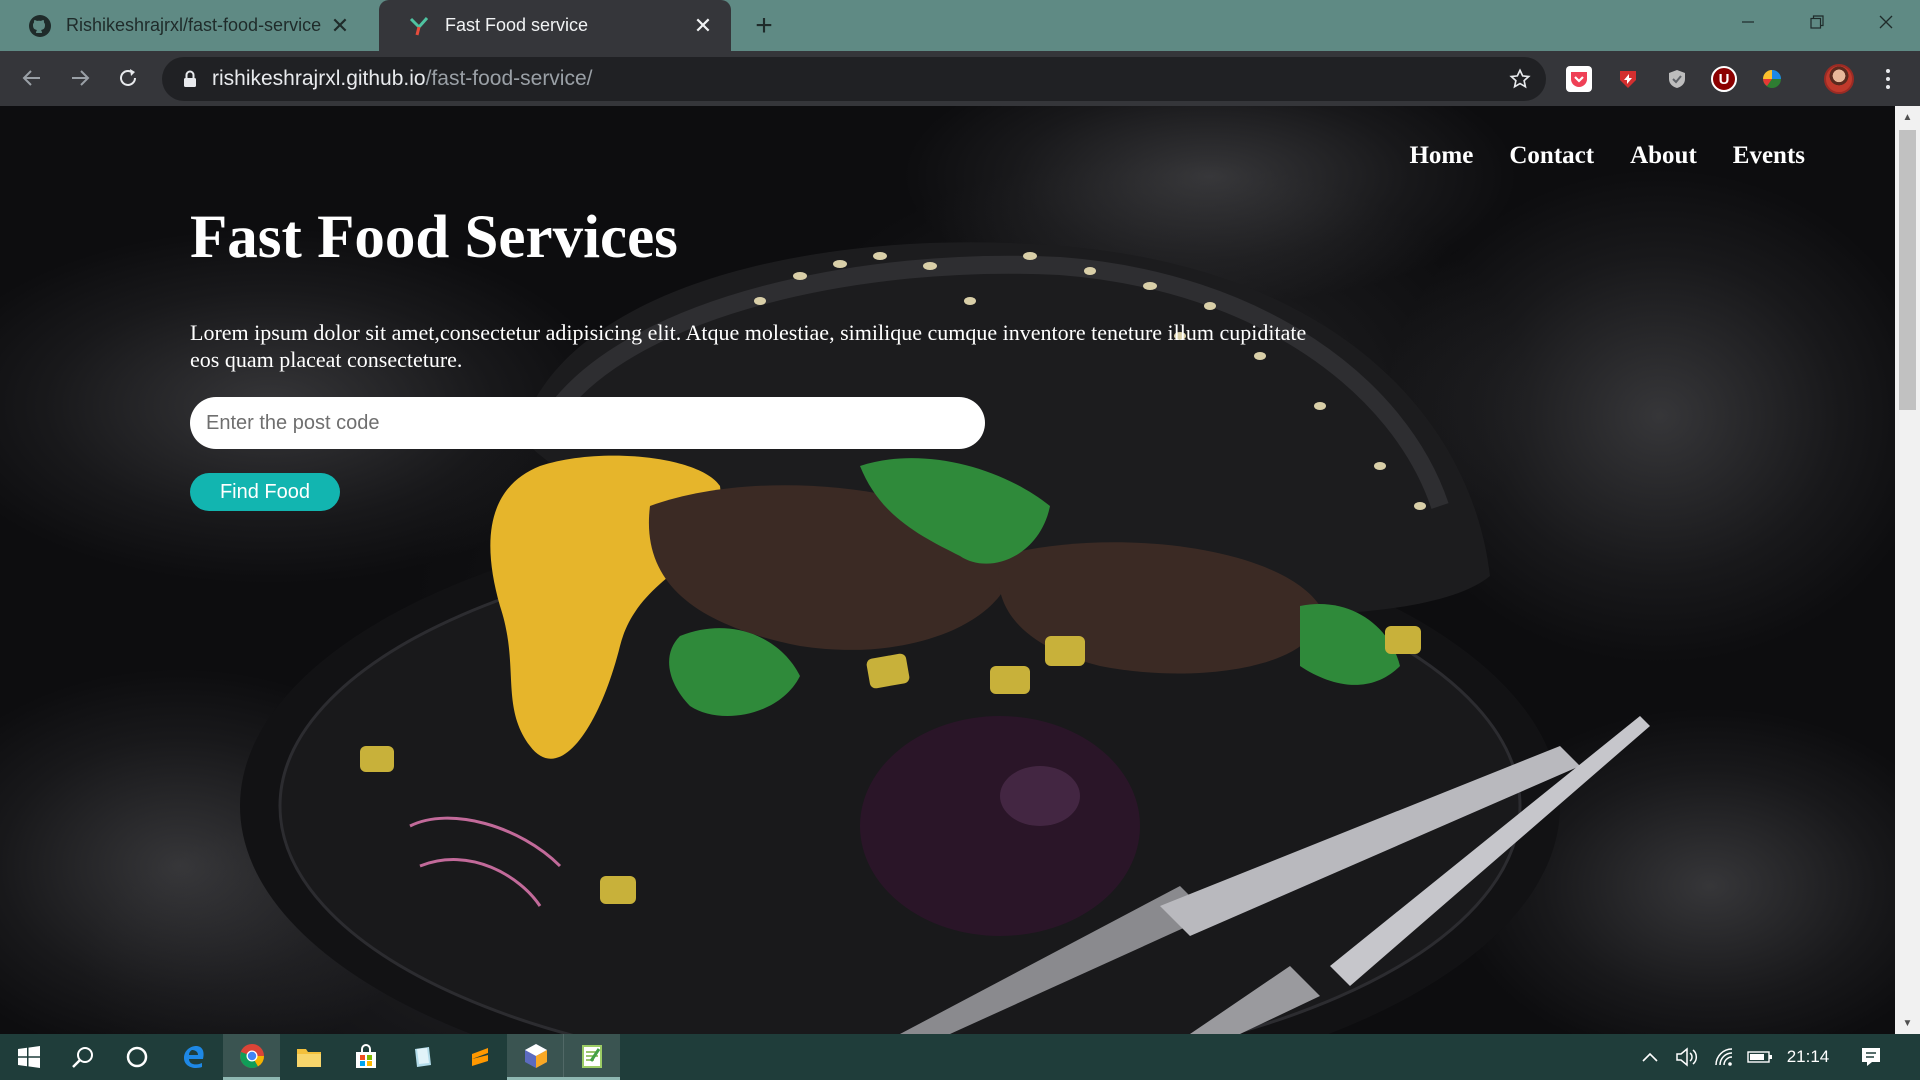 Image resolution: width=1920 pixels, height=1080 pixels. I want to click on 3d-app-icon, so click(535, 1057).